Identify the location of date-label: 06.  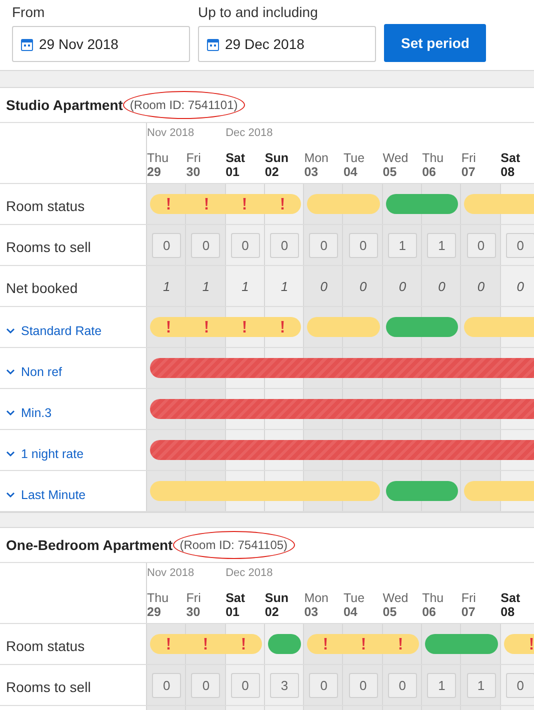
(429, 172).